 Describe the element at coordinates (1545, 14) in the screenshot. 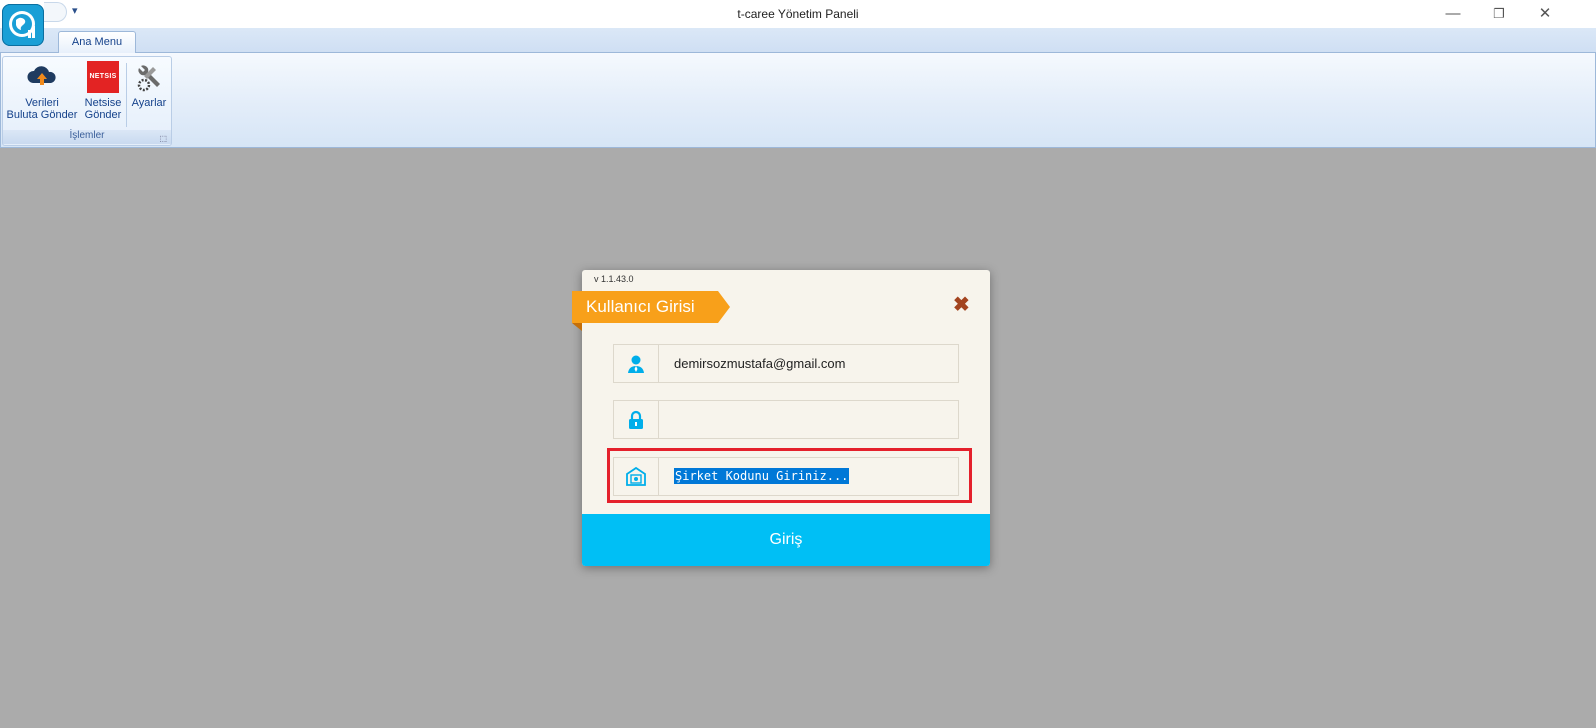

I see `close-window-button: ✕` at that location.